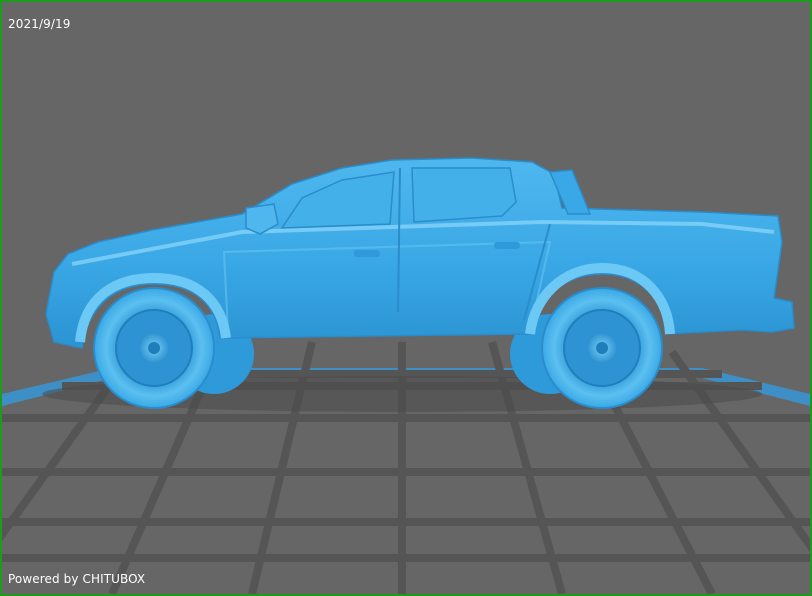  I want to click on rear-window, so click(464, 195).